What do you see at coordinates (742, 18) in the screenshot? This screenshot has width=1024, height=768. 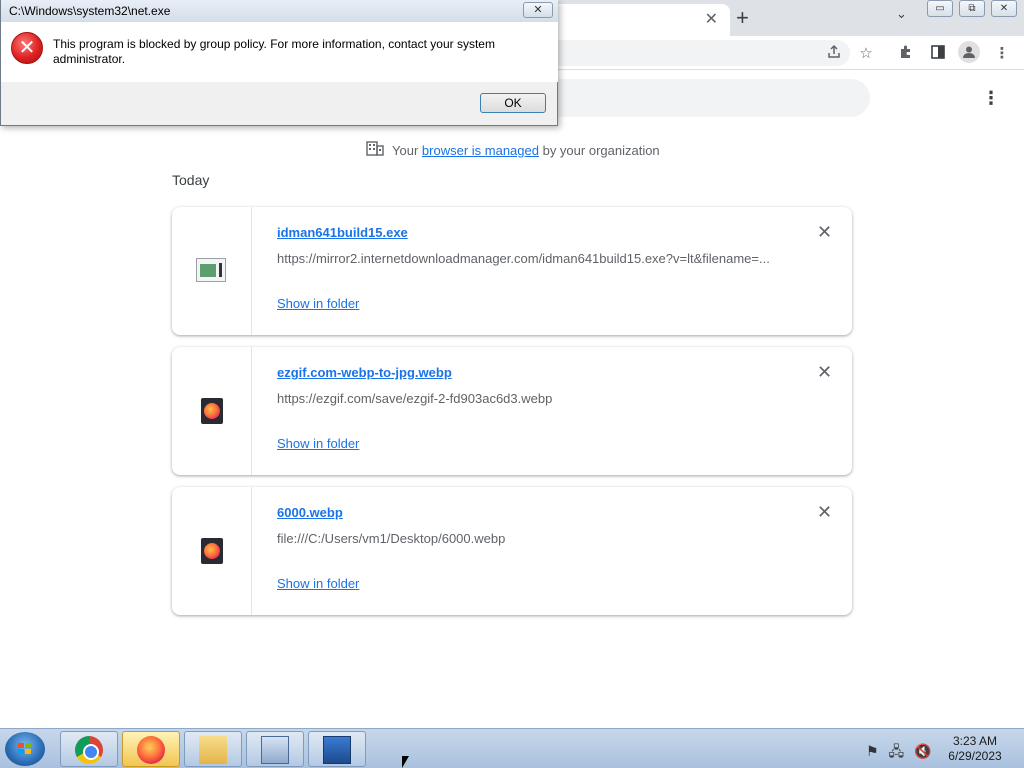 I see `new-tab-button: +` at bounding box center [742, 18].